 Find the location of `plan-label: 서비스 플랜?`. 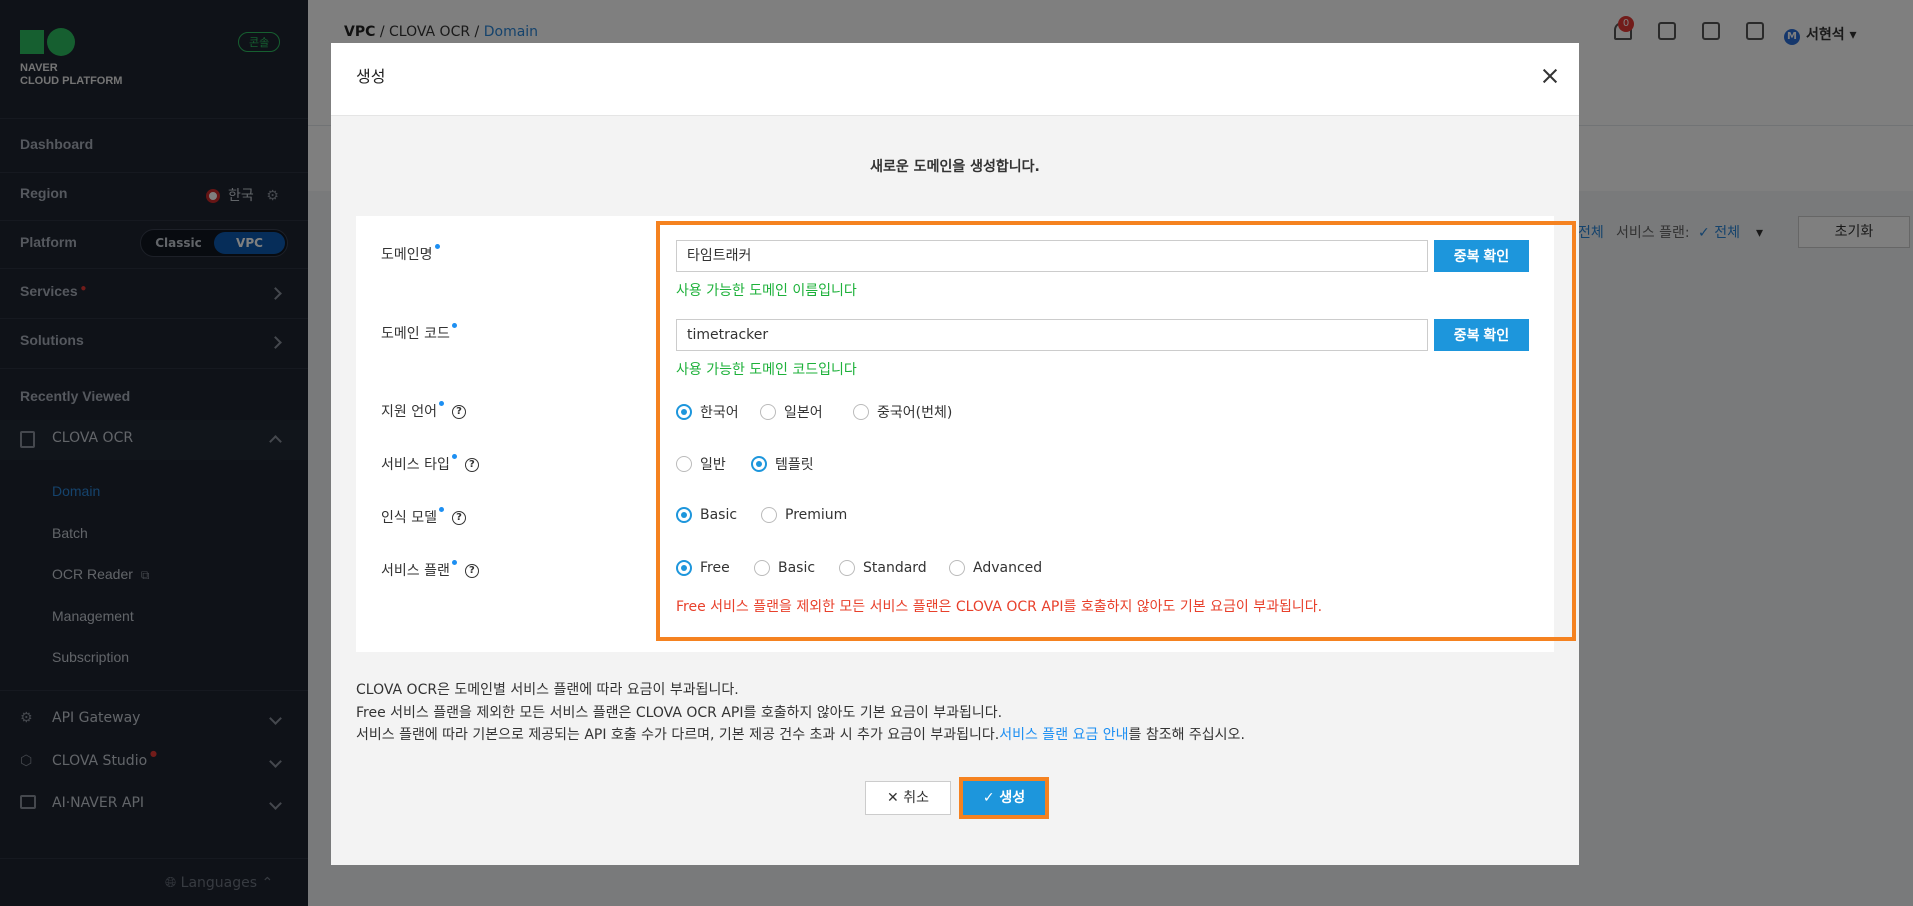

plan-label: 서비스 플랜? is located at coordinates (430, 570).